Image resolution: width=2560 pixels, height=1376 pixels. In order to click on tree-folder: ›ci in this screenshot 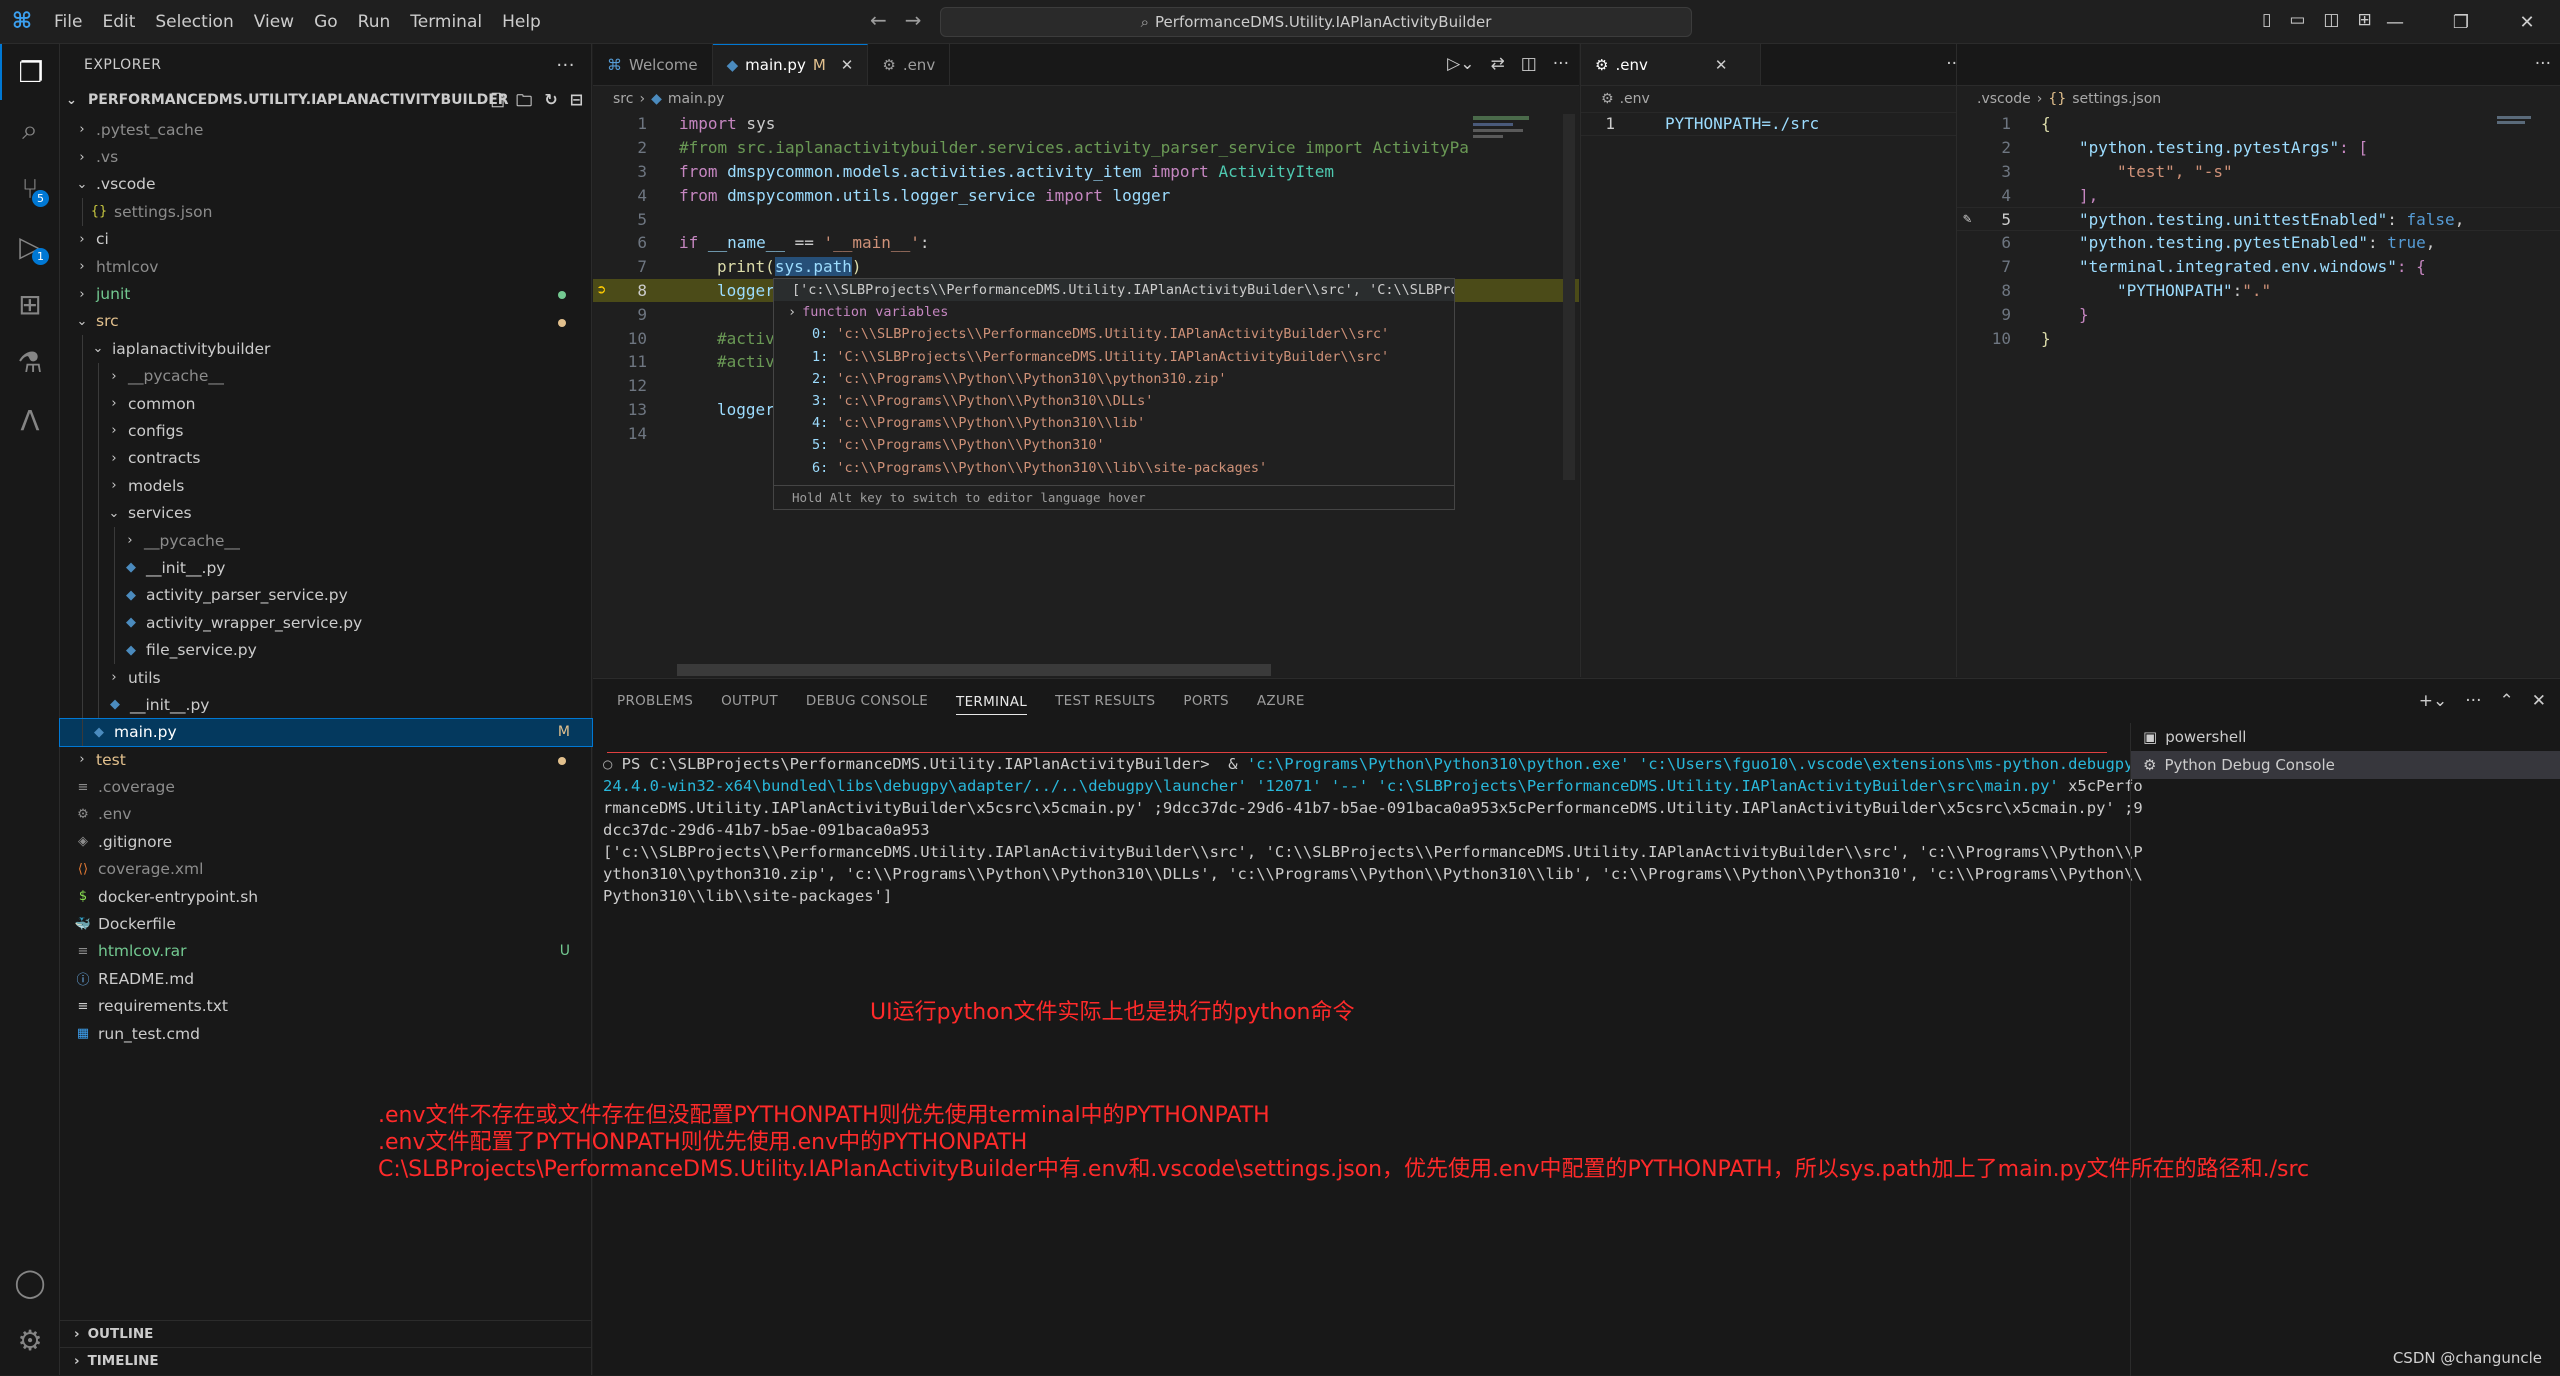, I will do `click(326, 239)`.